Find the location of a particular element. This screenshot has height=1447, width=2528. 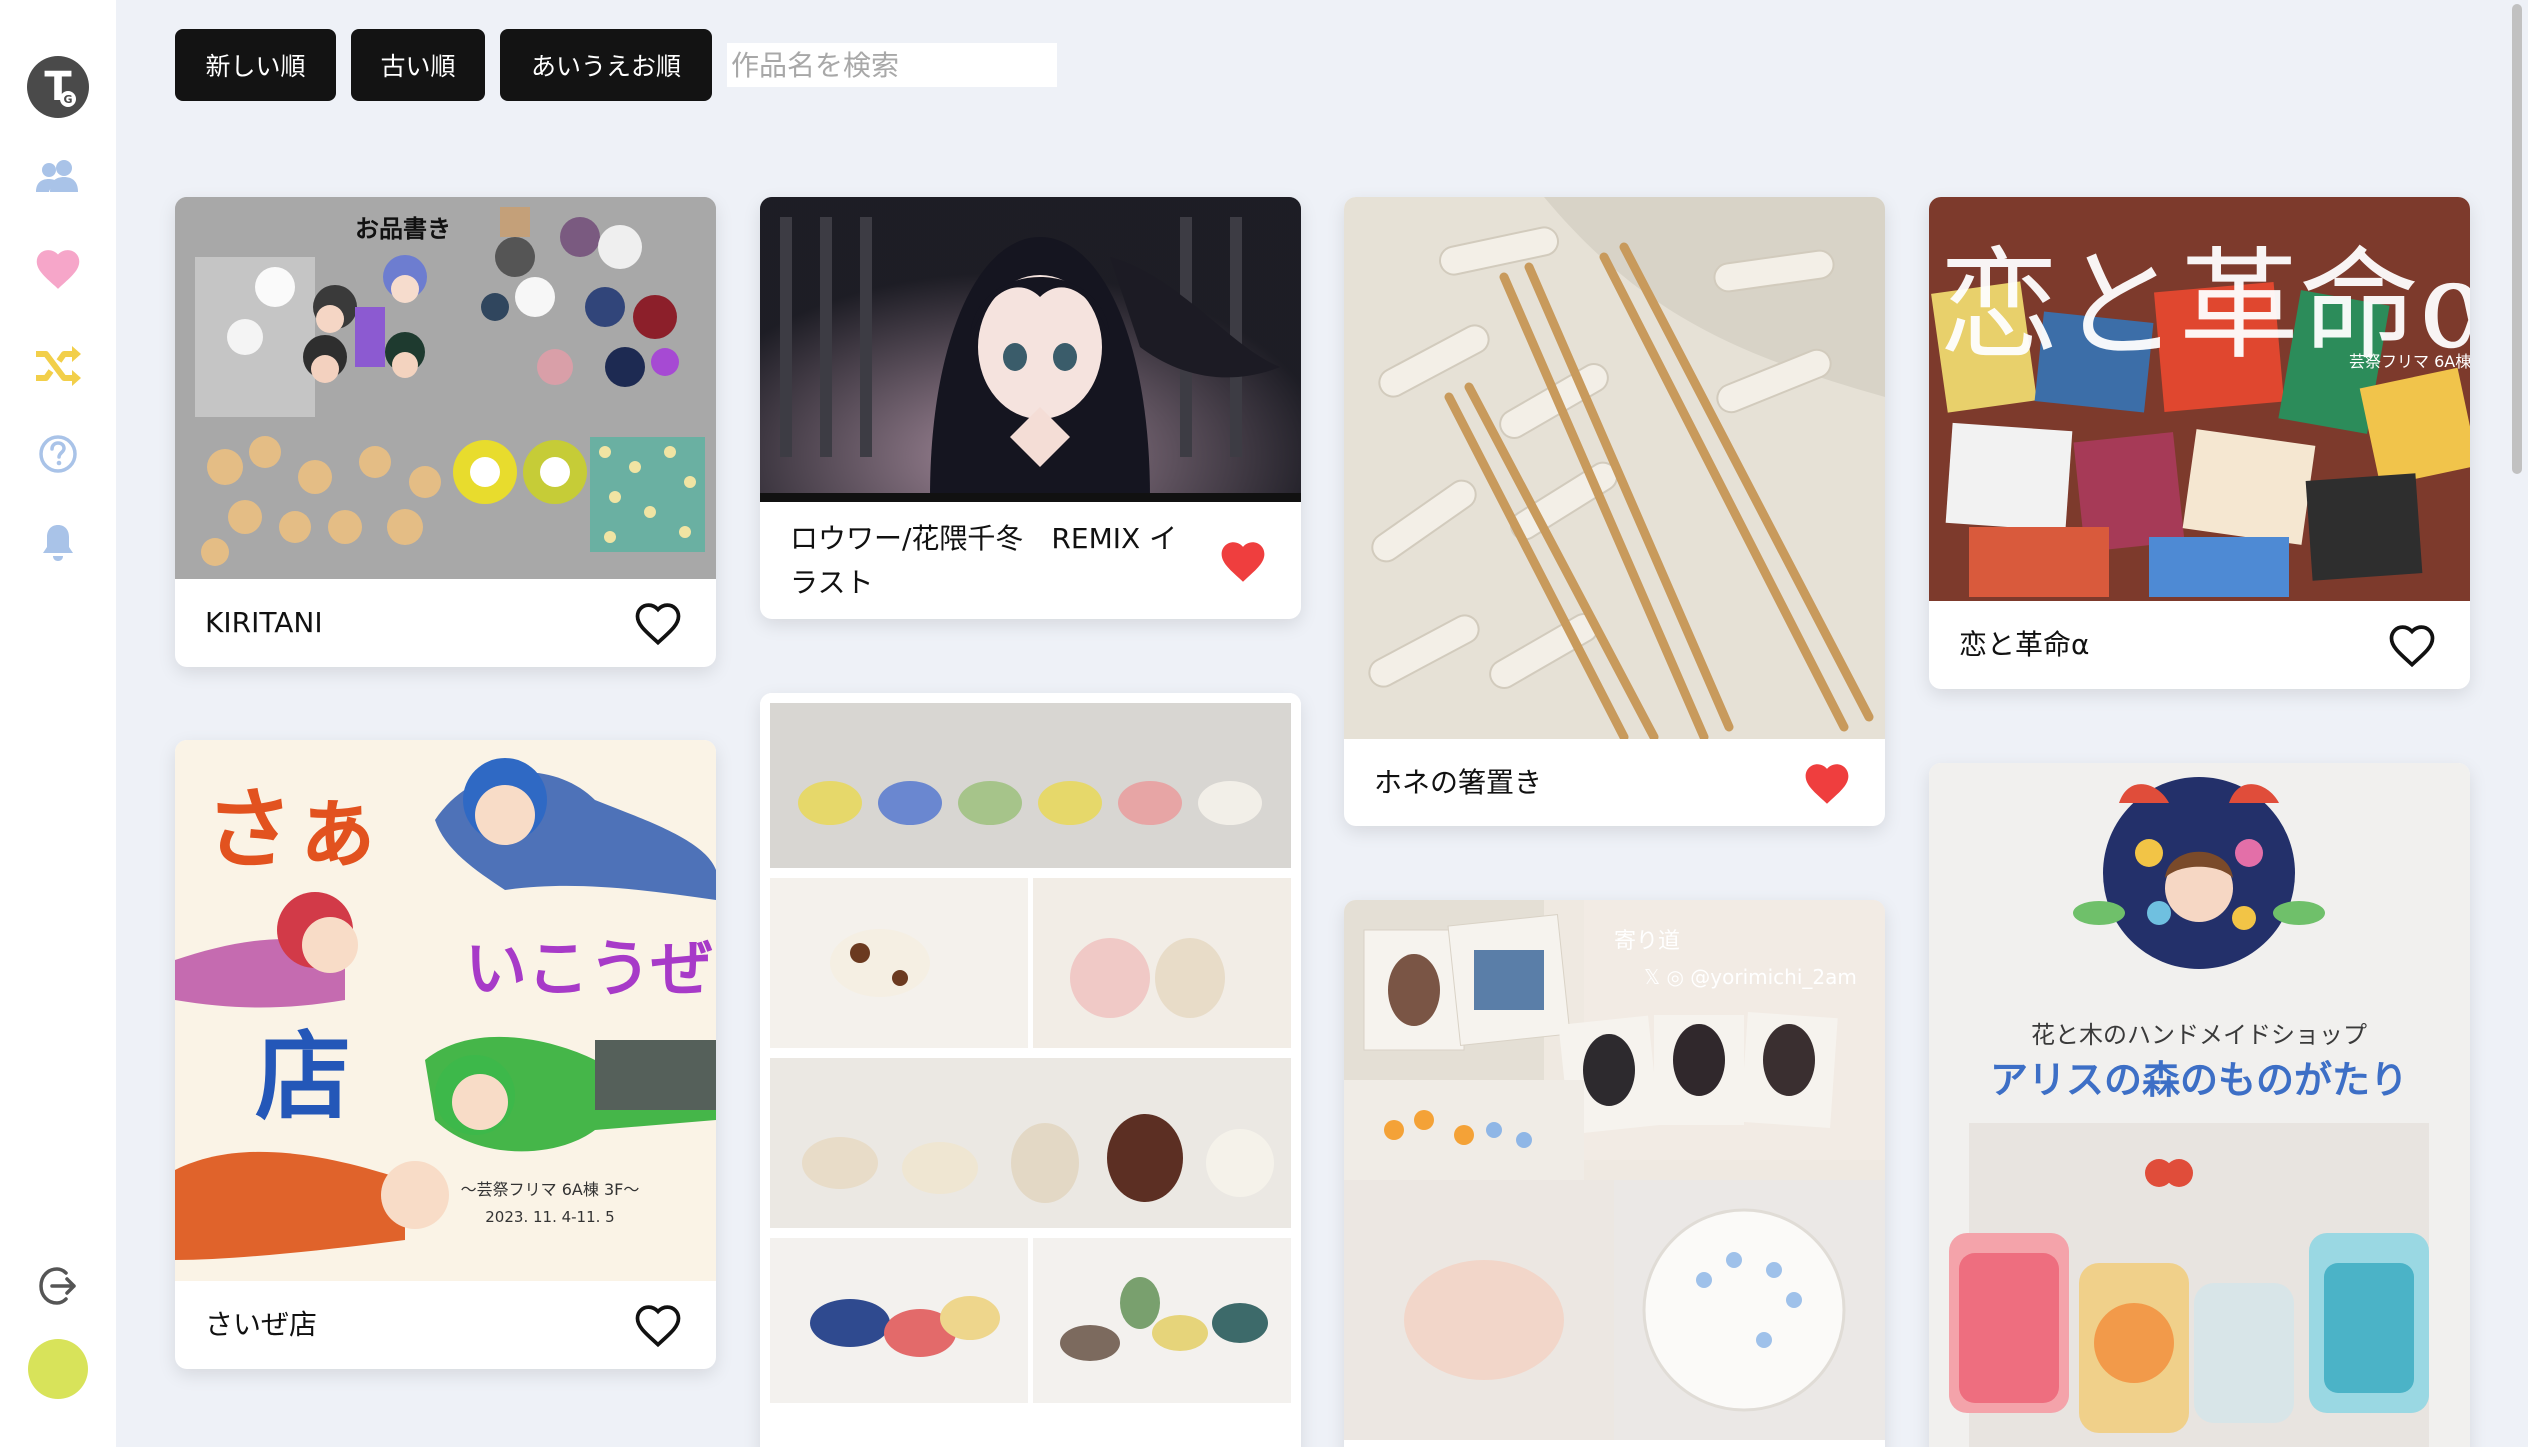

work-card: 恋と革命α 芸祭フリマ 6A棟4階 恋と革命α is located at coordinates (2199, 443).